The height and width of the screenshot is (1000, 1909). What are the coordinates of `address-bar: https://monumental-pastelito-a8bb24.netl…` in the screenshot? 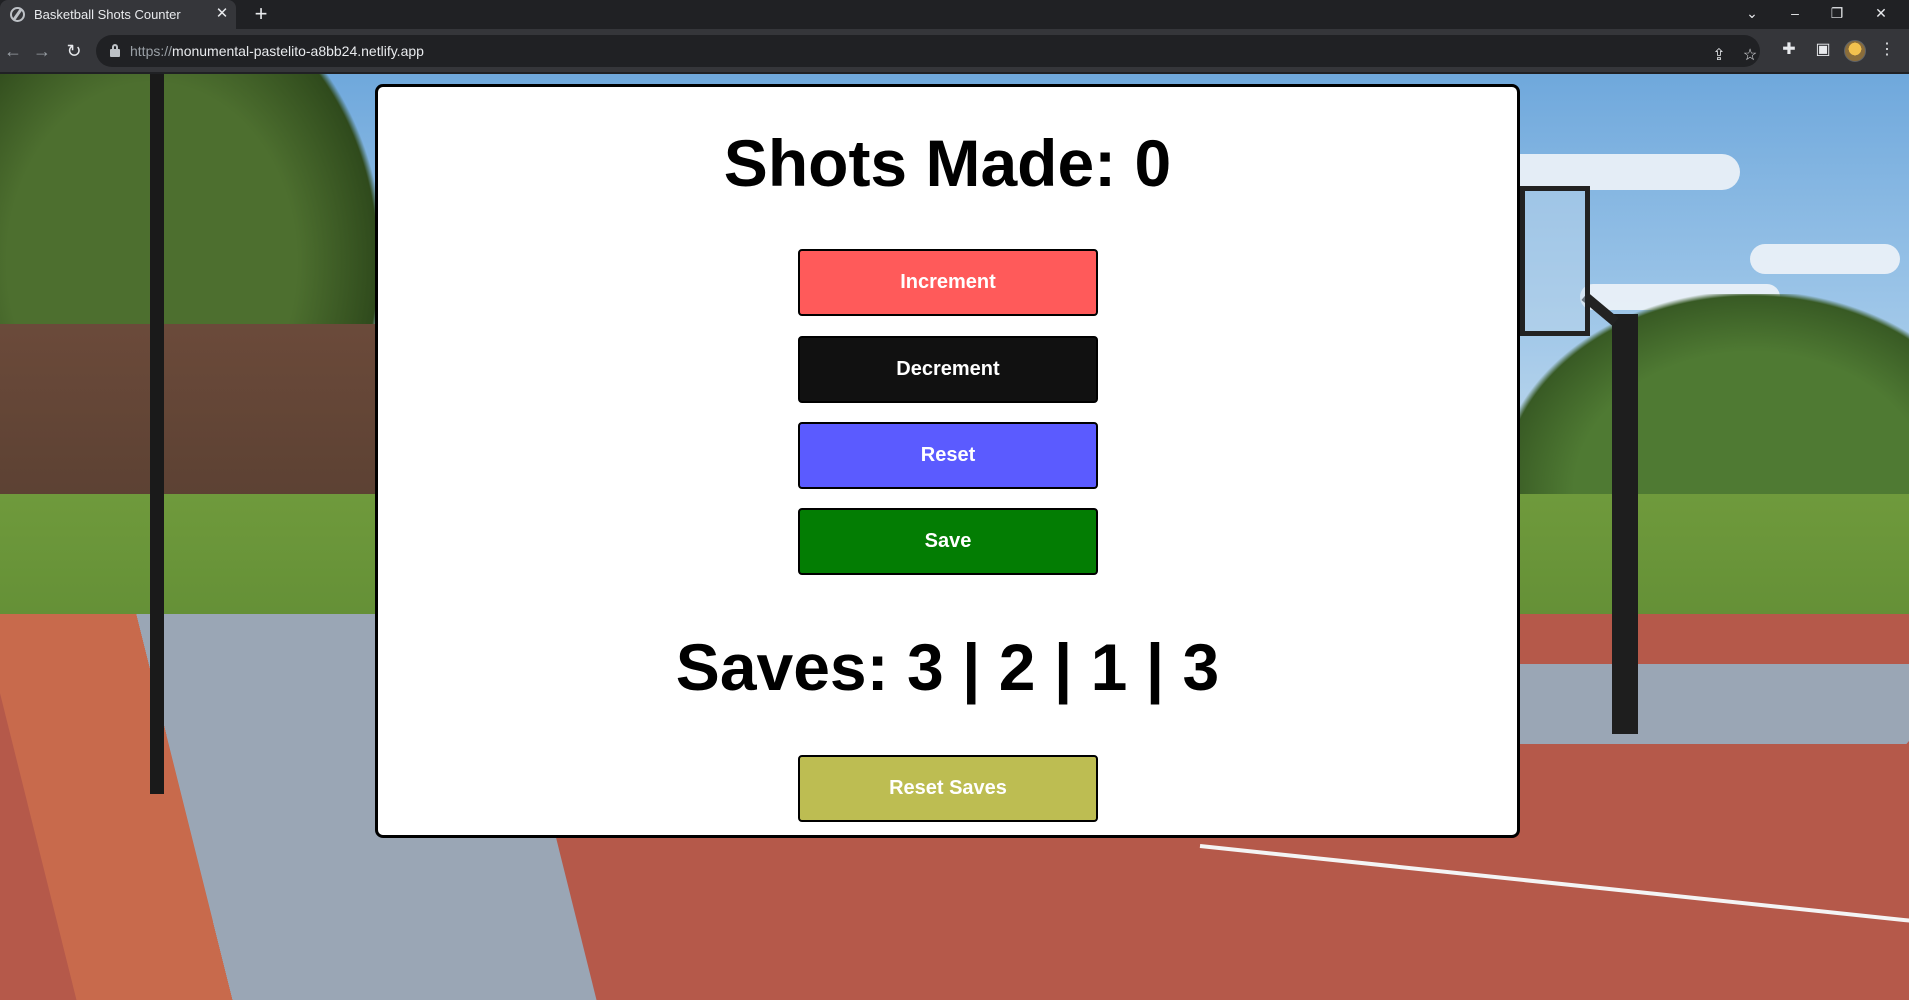 It's located at (928, 51).